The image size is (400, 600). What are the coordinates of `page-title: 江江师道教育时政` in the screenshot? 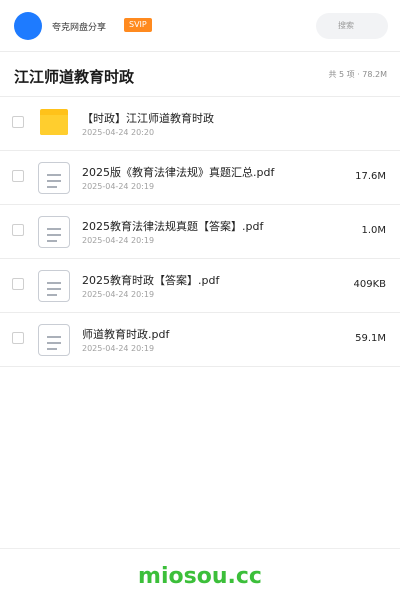 It's located at (74, 77).